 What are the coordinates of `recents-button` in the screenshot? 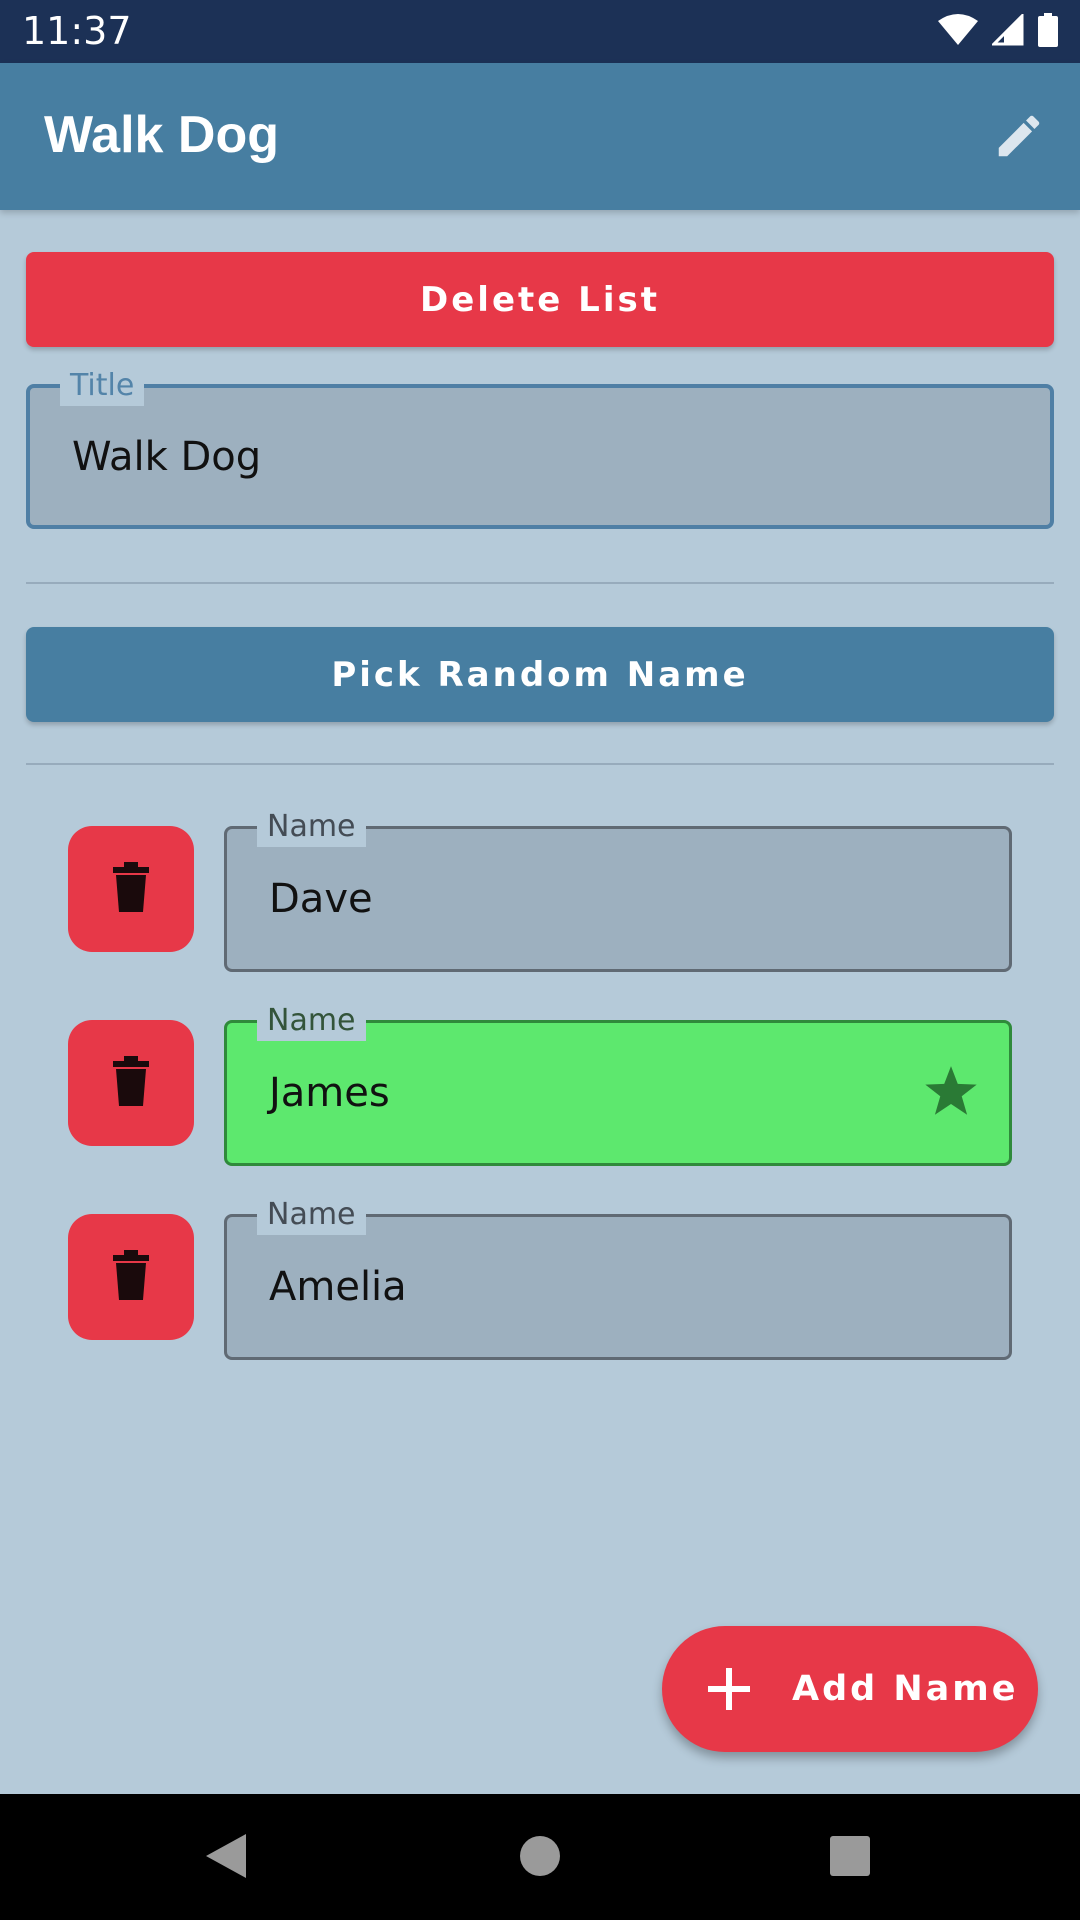 It's located at (850, 1858).